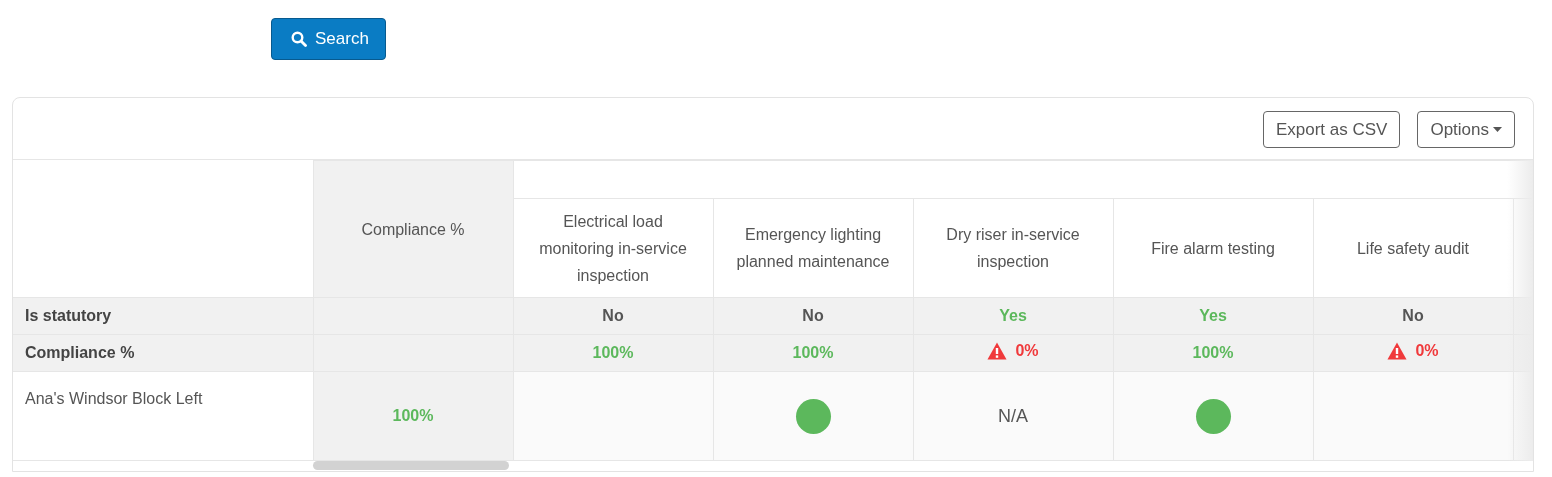  What do you see at coordinates (1013, 248) in the screenshot?
I see `column-header: Dry riser in-service inspection` at bounding box center [1013, 248].